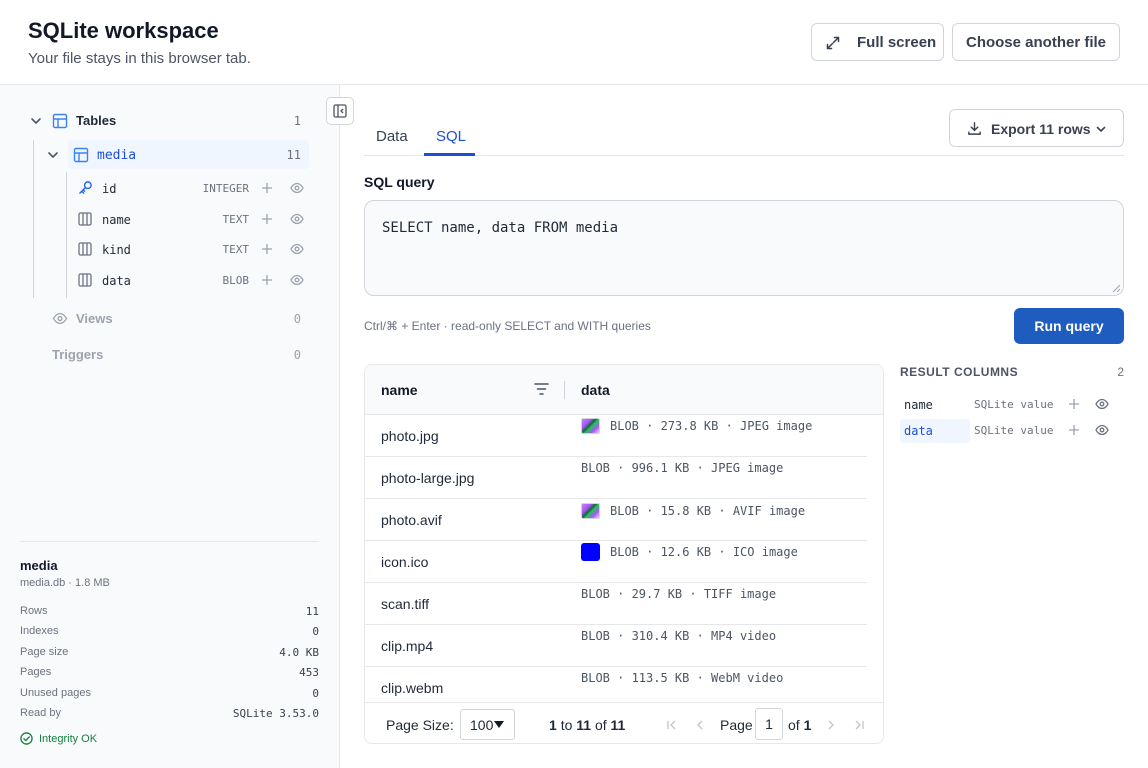  I want to click on page-size-label: Page Size:, so click(420, 725).